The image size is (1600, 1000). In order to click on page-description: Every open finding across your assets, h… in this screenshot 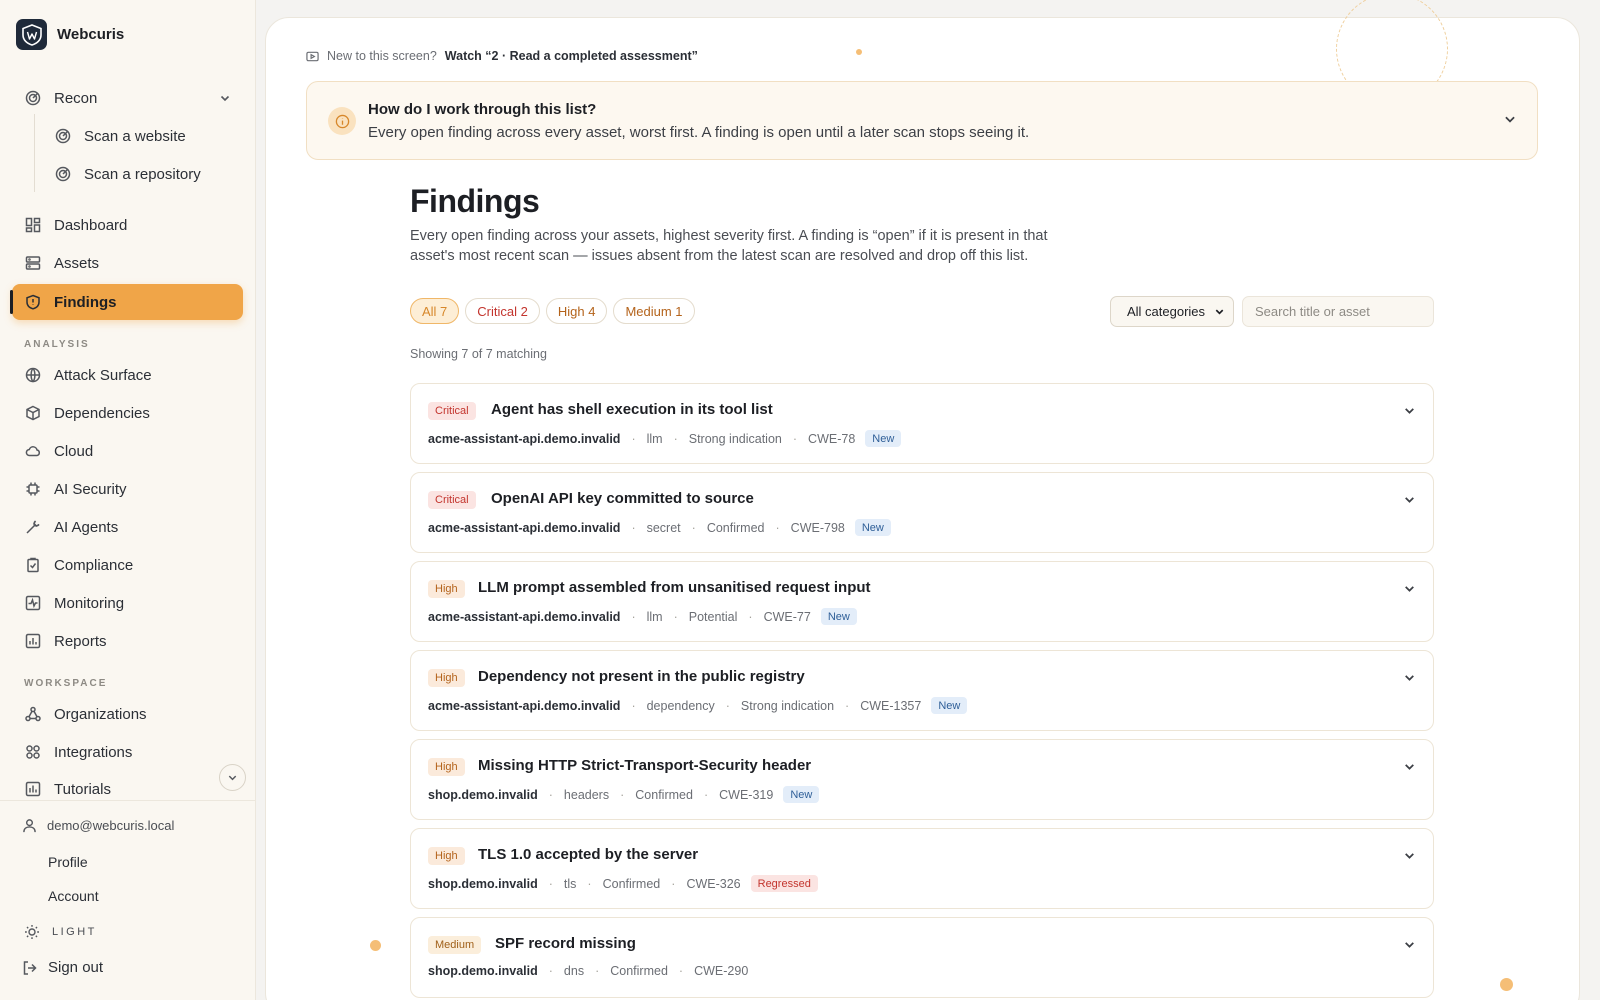, I will do `click(729, 246)`.